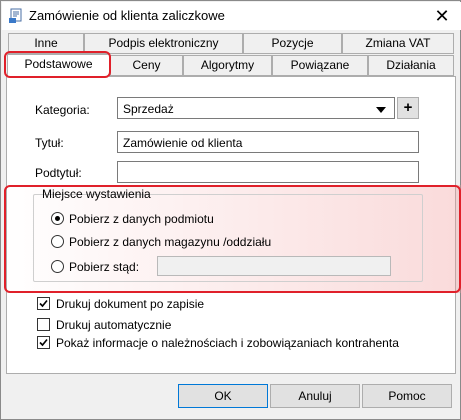 This screenshot has width=461, height=420. I want to click on tab-label: Podstawowe, so click(58, 64).